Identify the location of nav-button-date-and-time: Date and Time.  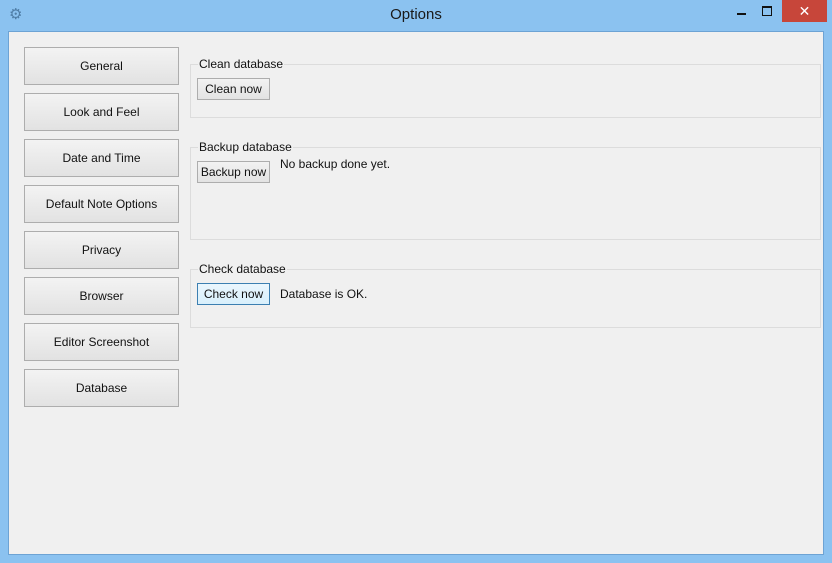
(101, 158).